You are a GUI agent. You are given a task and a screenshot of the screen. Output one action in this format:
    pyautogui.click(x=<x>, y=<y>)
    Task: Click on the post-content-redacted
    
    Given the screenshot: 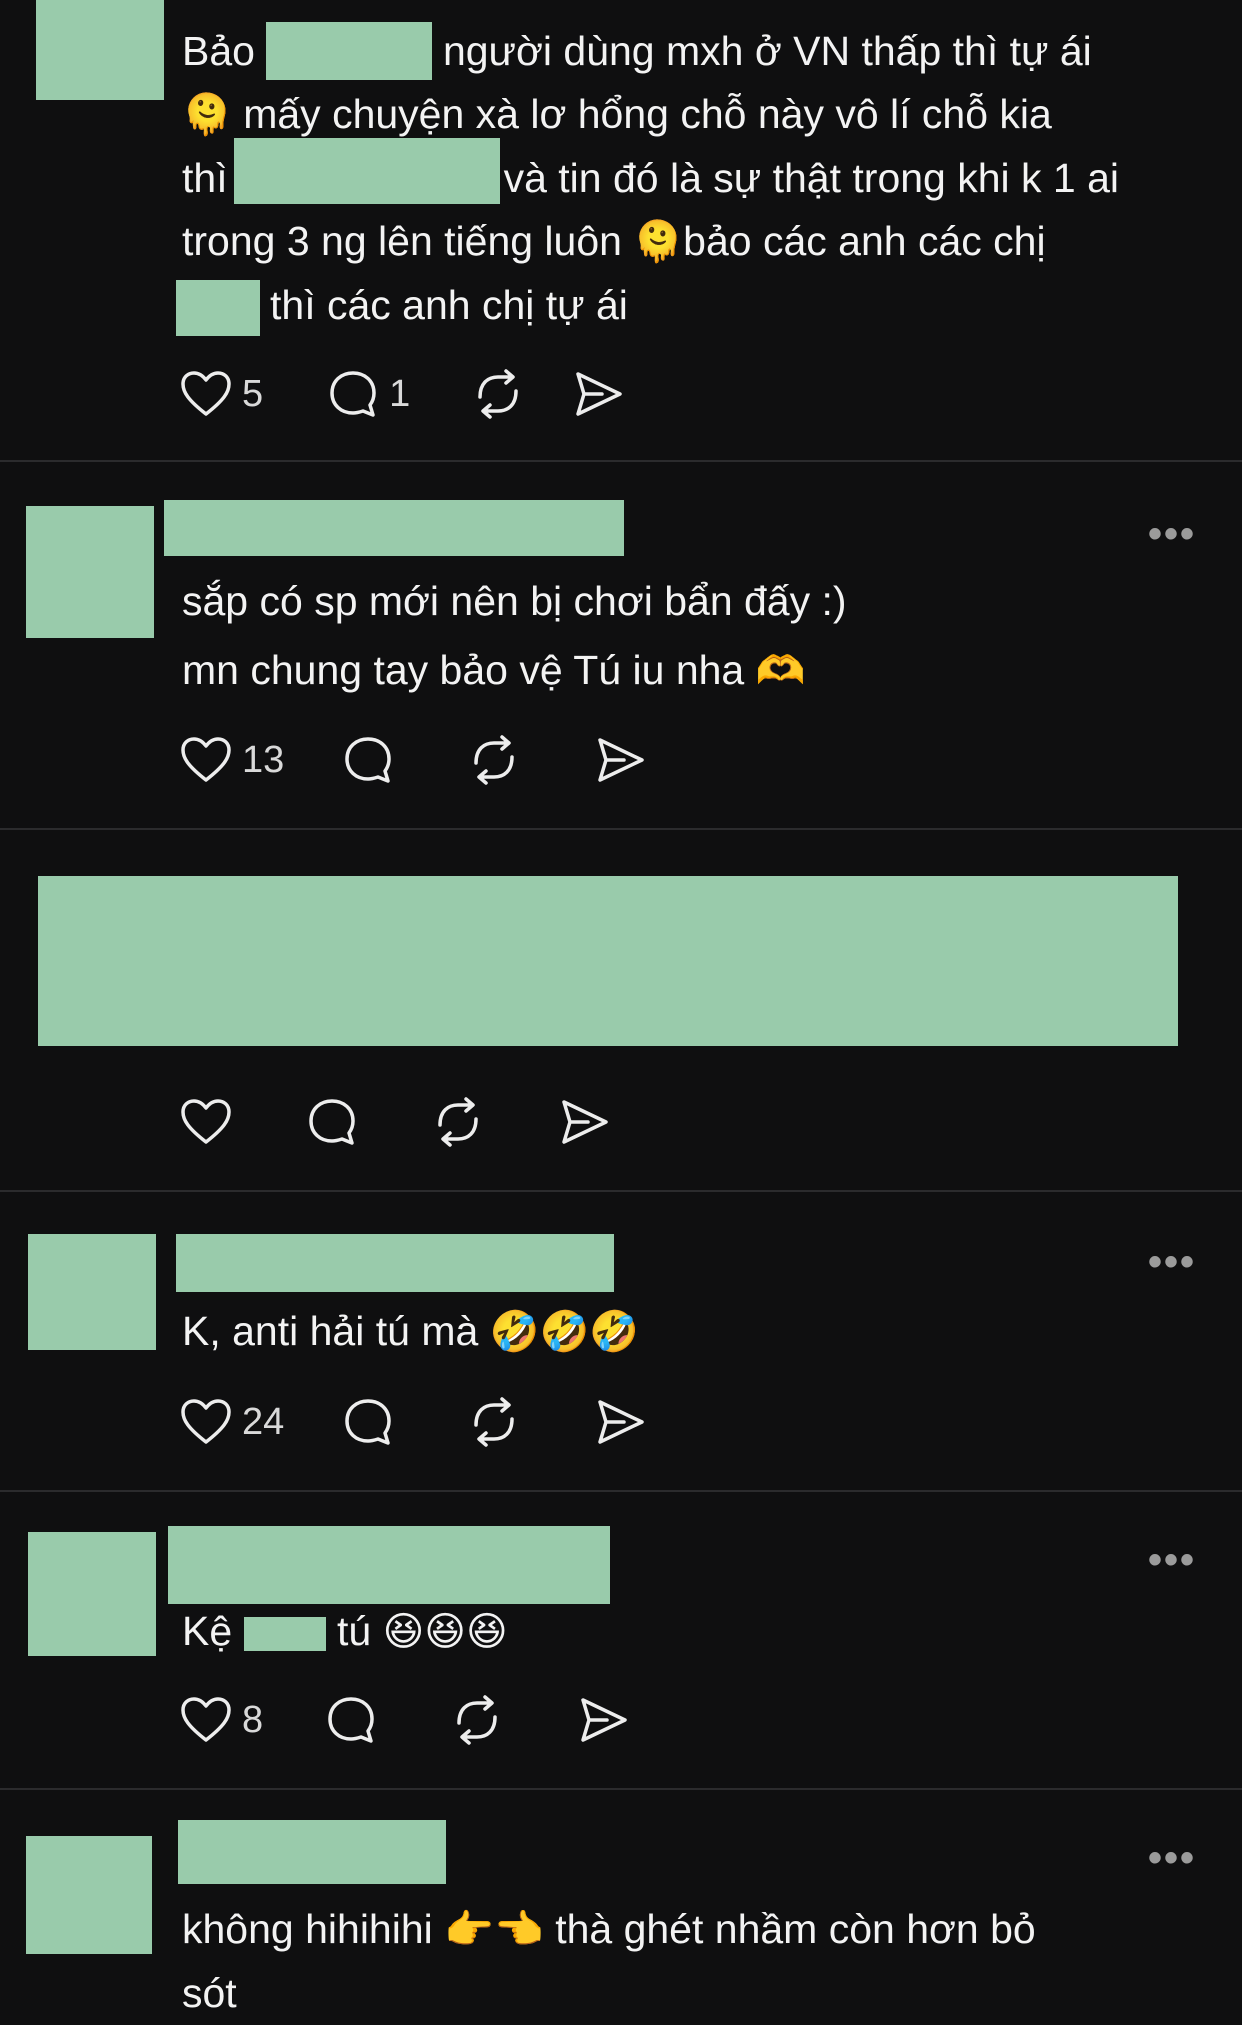 What is the action you would take?
    pyautogui.click(x=608, y=961)
    